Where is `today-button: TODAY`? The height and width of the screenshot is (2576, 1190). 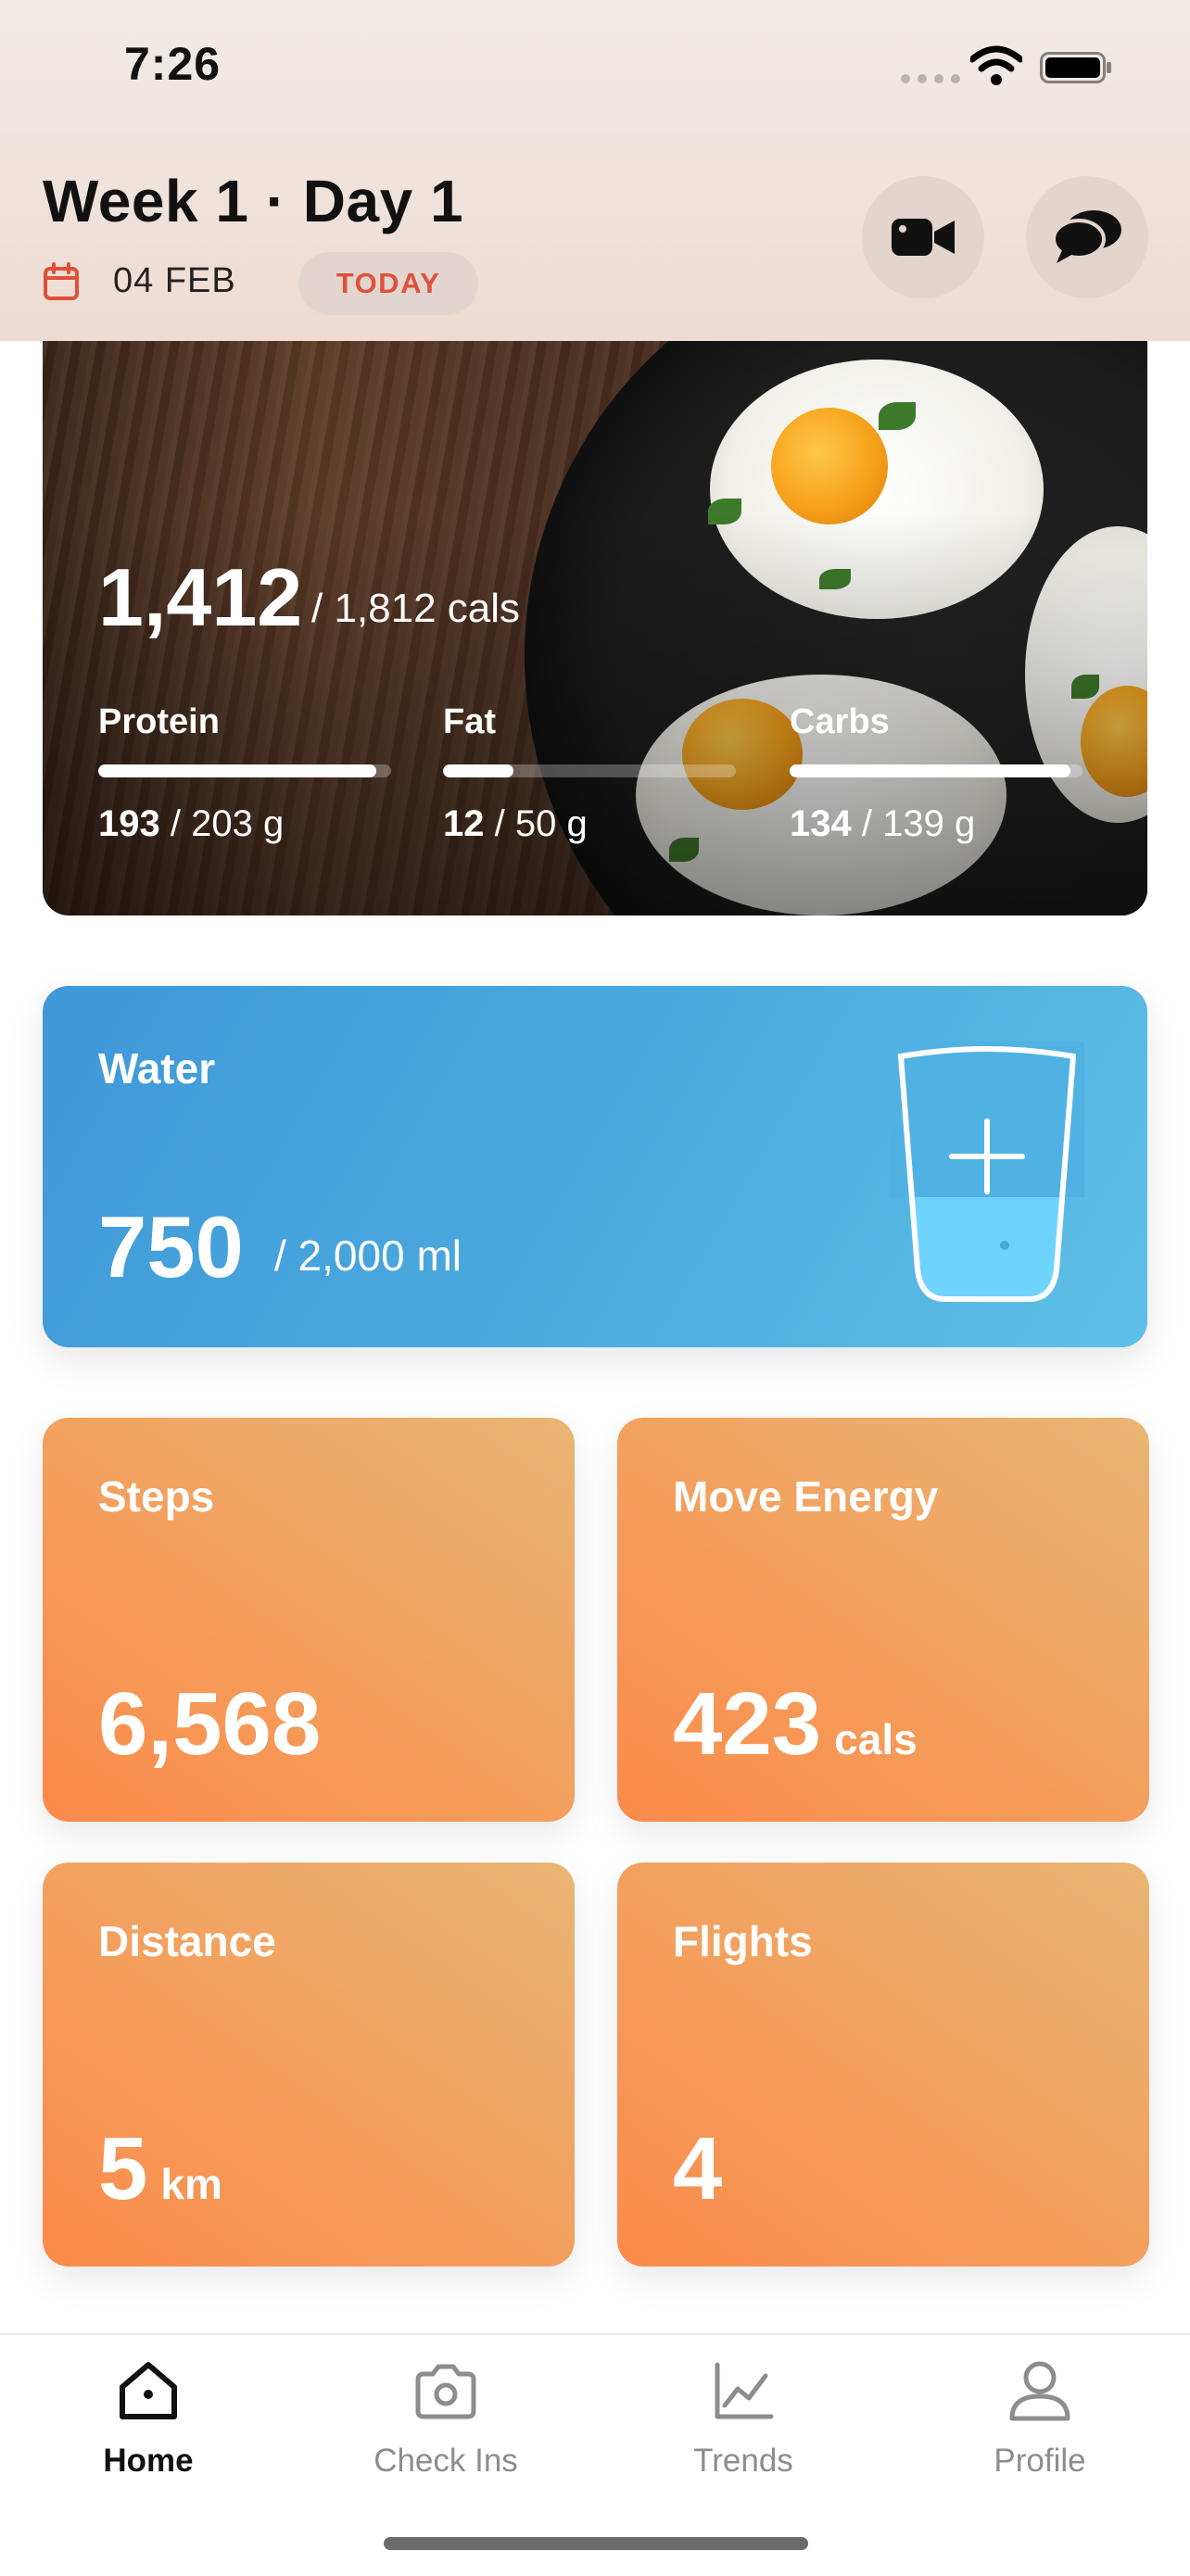
today-button: TODAY is located at coordinates (388, 283).